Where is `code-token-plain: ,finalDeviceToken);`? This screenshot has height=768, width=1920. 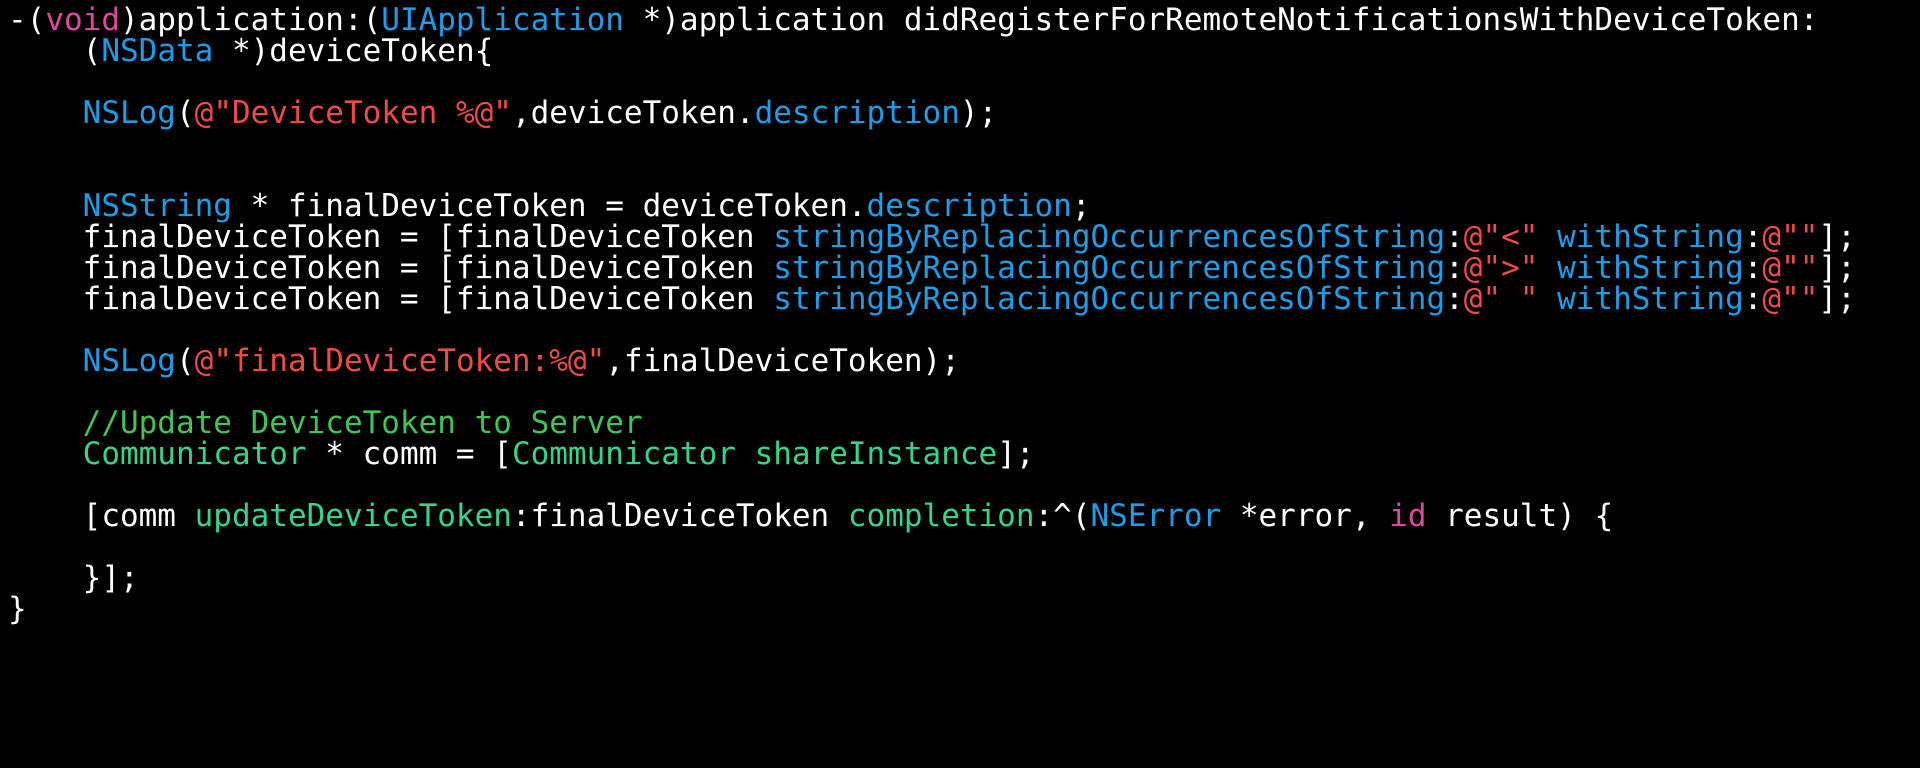
code-token-plain: ,finalDeviceToken); is located at coordinates (782, 361).